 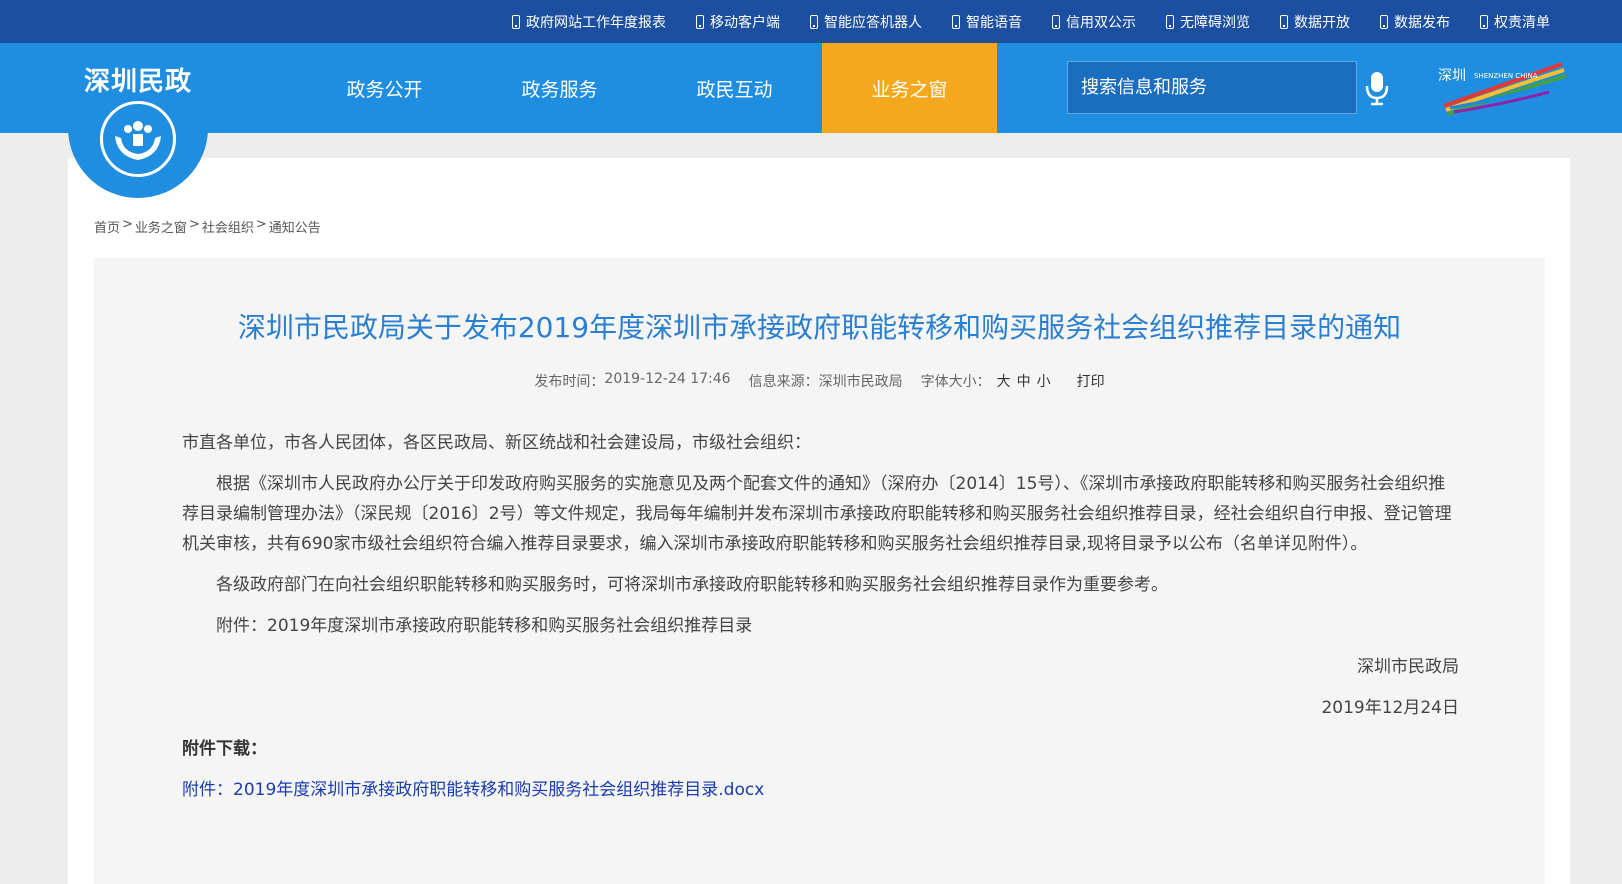 I want to click on logo-text: 深圳民政, so click(x=137, y=82).